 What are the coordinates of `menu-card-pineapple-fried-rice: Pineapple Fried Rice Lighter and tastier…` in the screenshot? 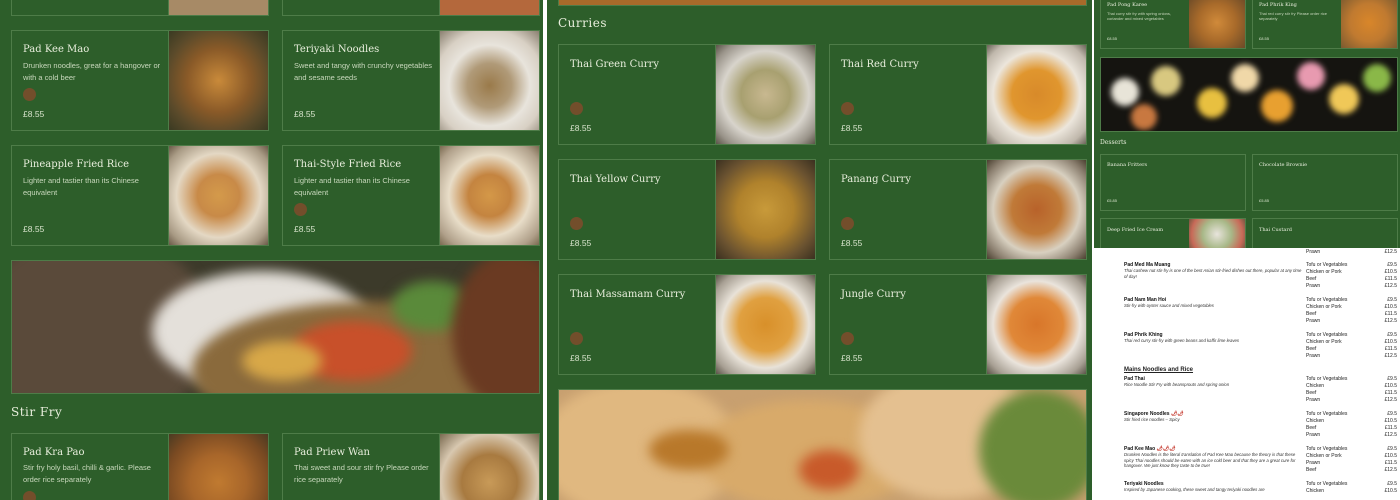 It's located at (140, 195).